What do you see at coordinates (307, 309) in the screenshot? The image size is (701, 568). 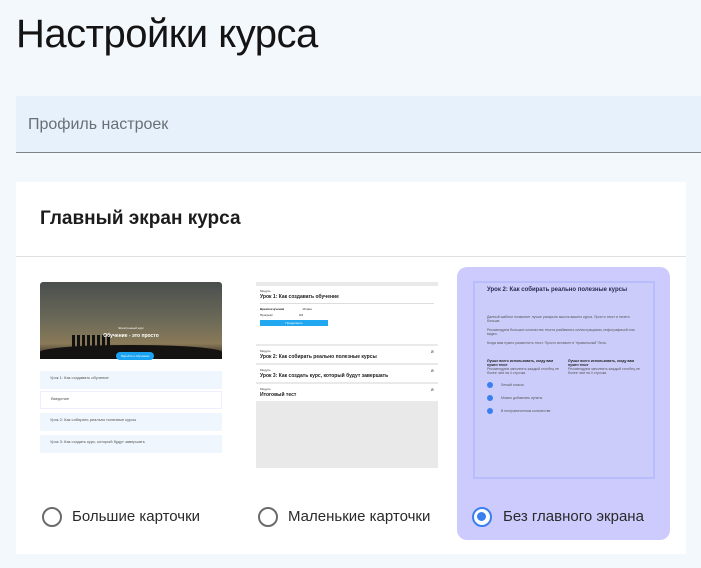 I see `time-value: 10 мин` at bounding box center [307, 309].